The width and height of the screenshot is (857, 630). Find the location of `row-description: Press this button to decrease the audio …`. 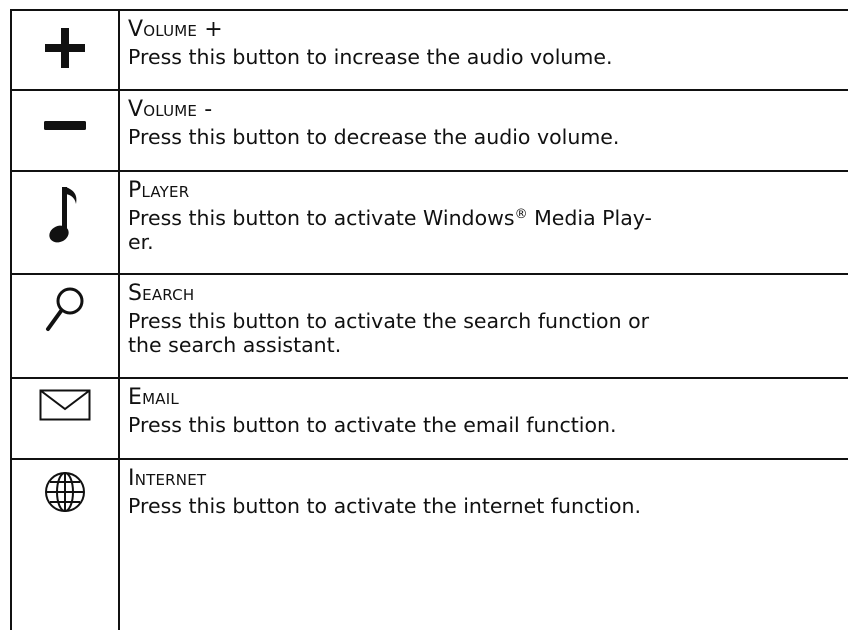

row-description: Press this button to decrease the audio … is located at coordinates (374, 137).